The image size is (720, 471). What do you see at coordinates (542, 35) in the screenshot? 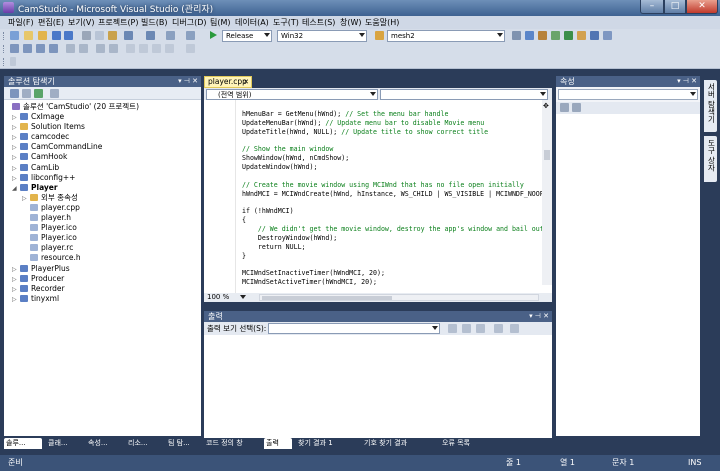
I see `properties-icon` at bounding box center [542, 35].